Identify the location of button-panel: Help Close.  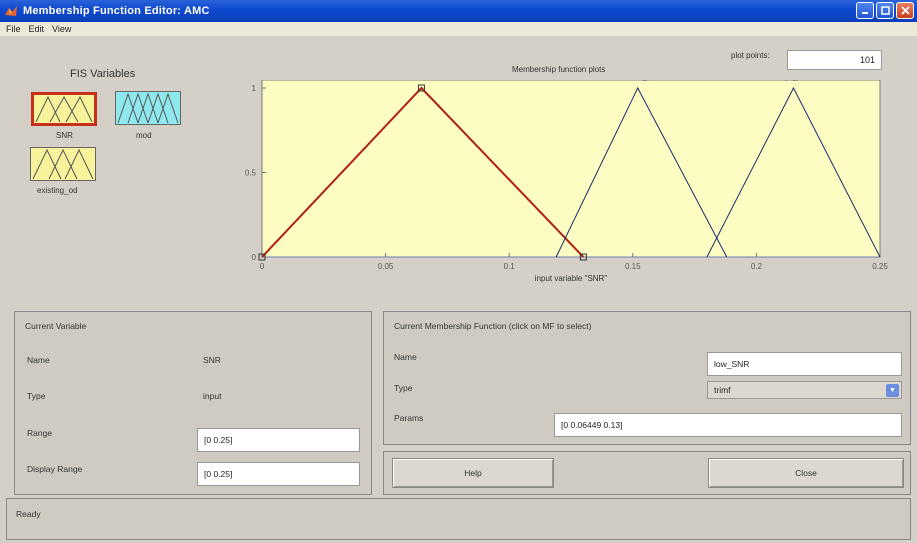
(647, 473).